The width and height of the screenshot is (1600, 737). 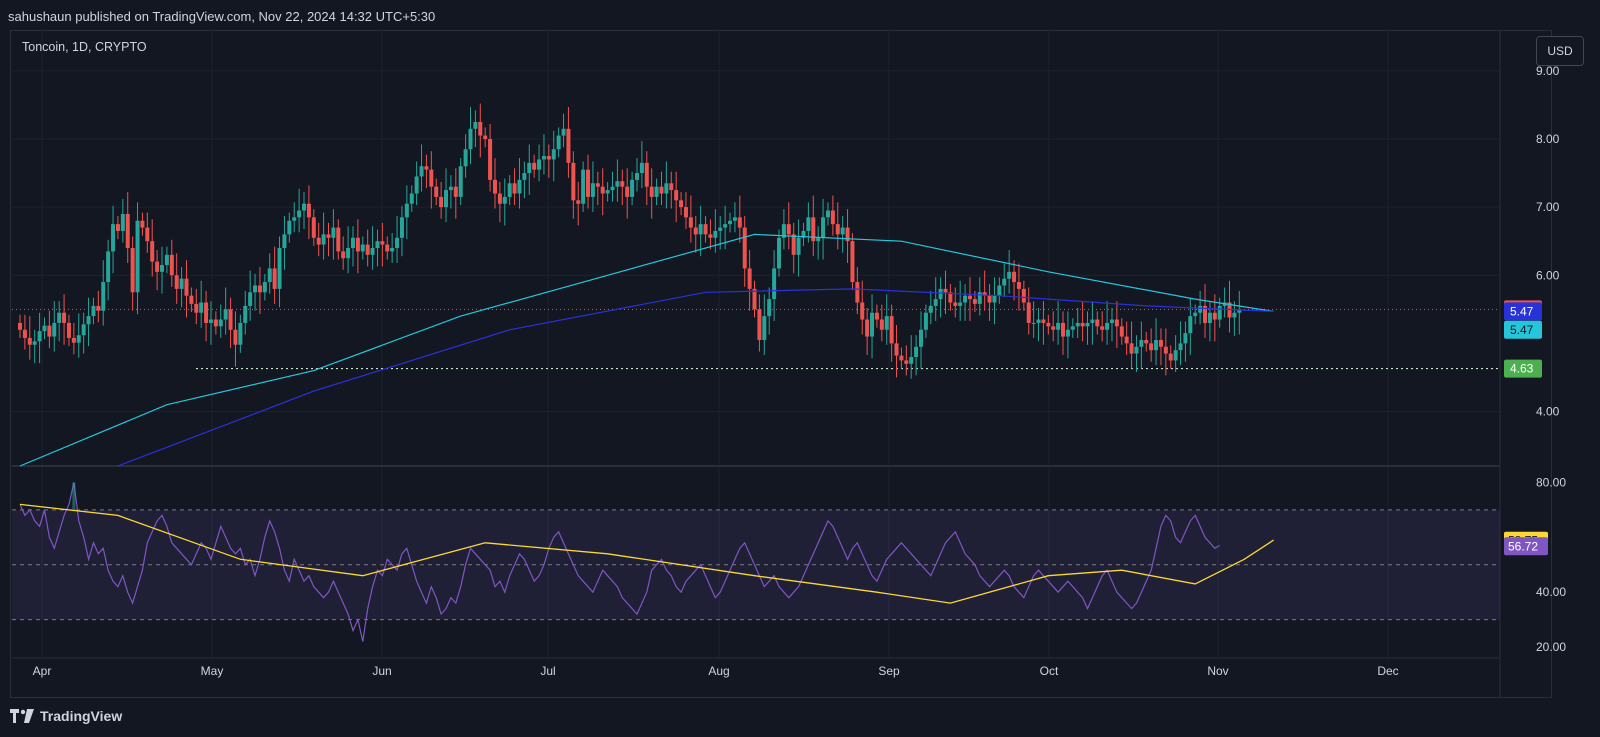 I want to click on time-tick-6: Oct, so click(x=1049, y=671).